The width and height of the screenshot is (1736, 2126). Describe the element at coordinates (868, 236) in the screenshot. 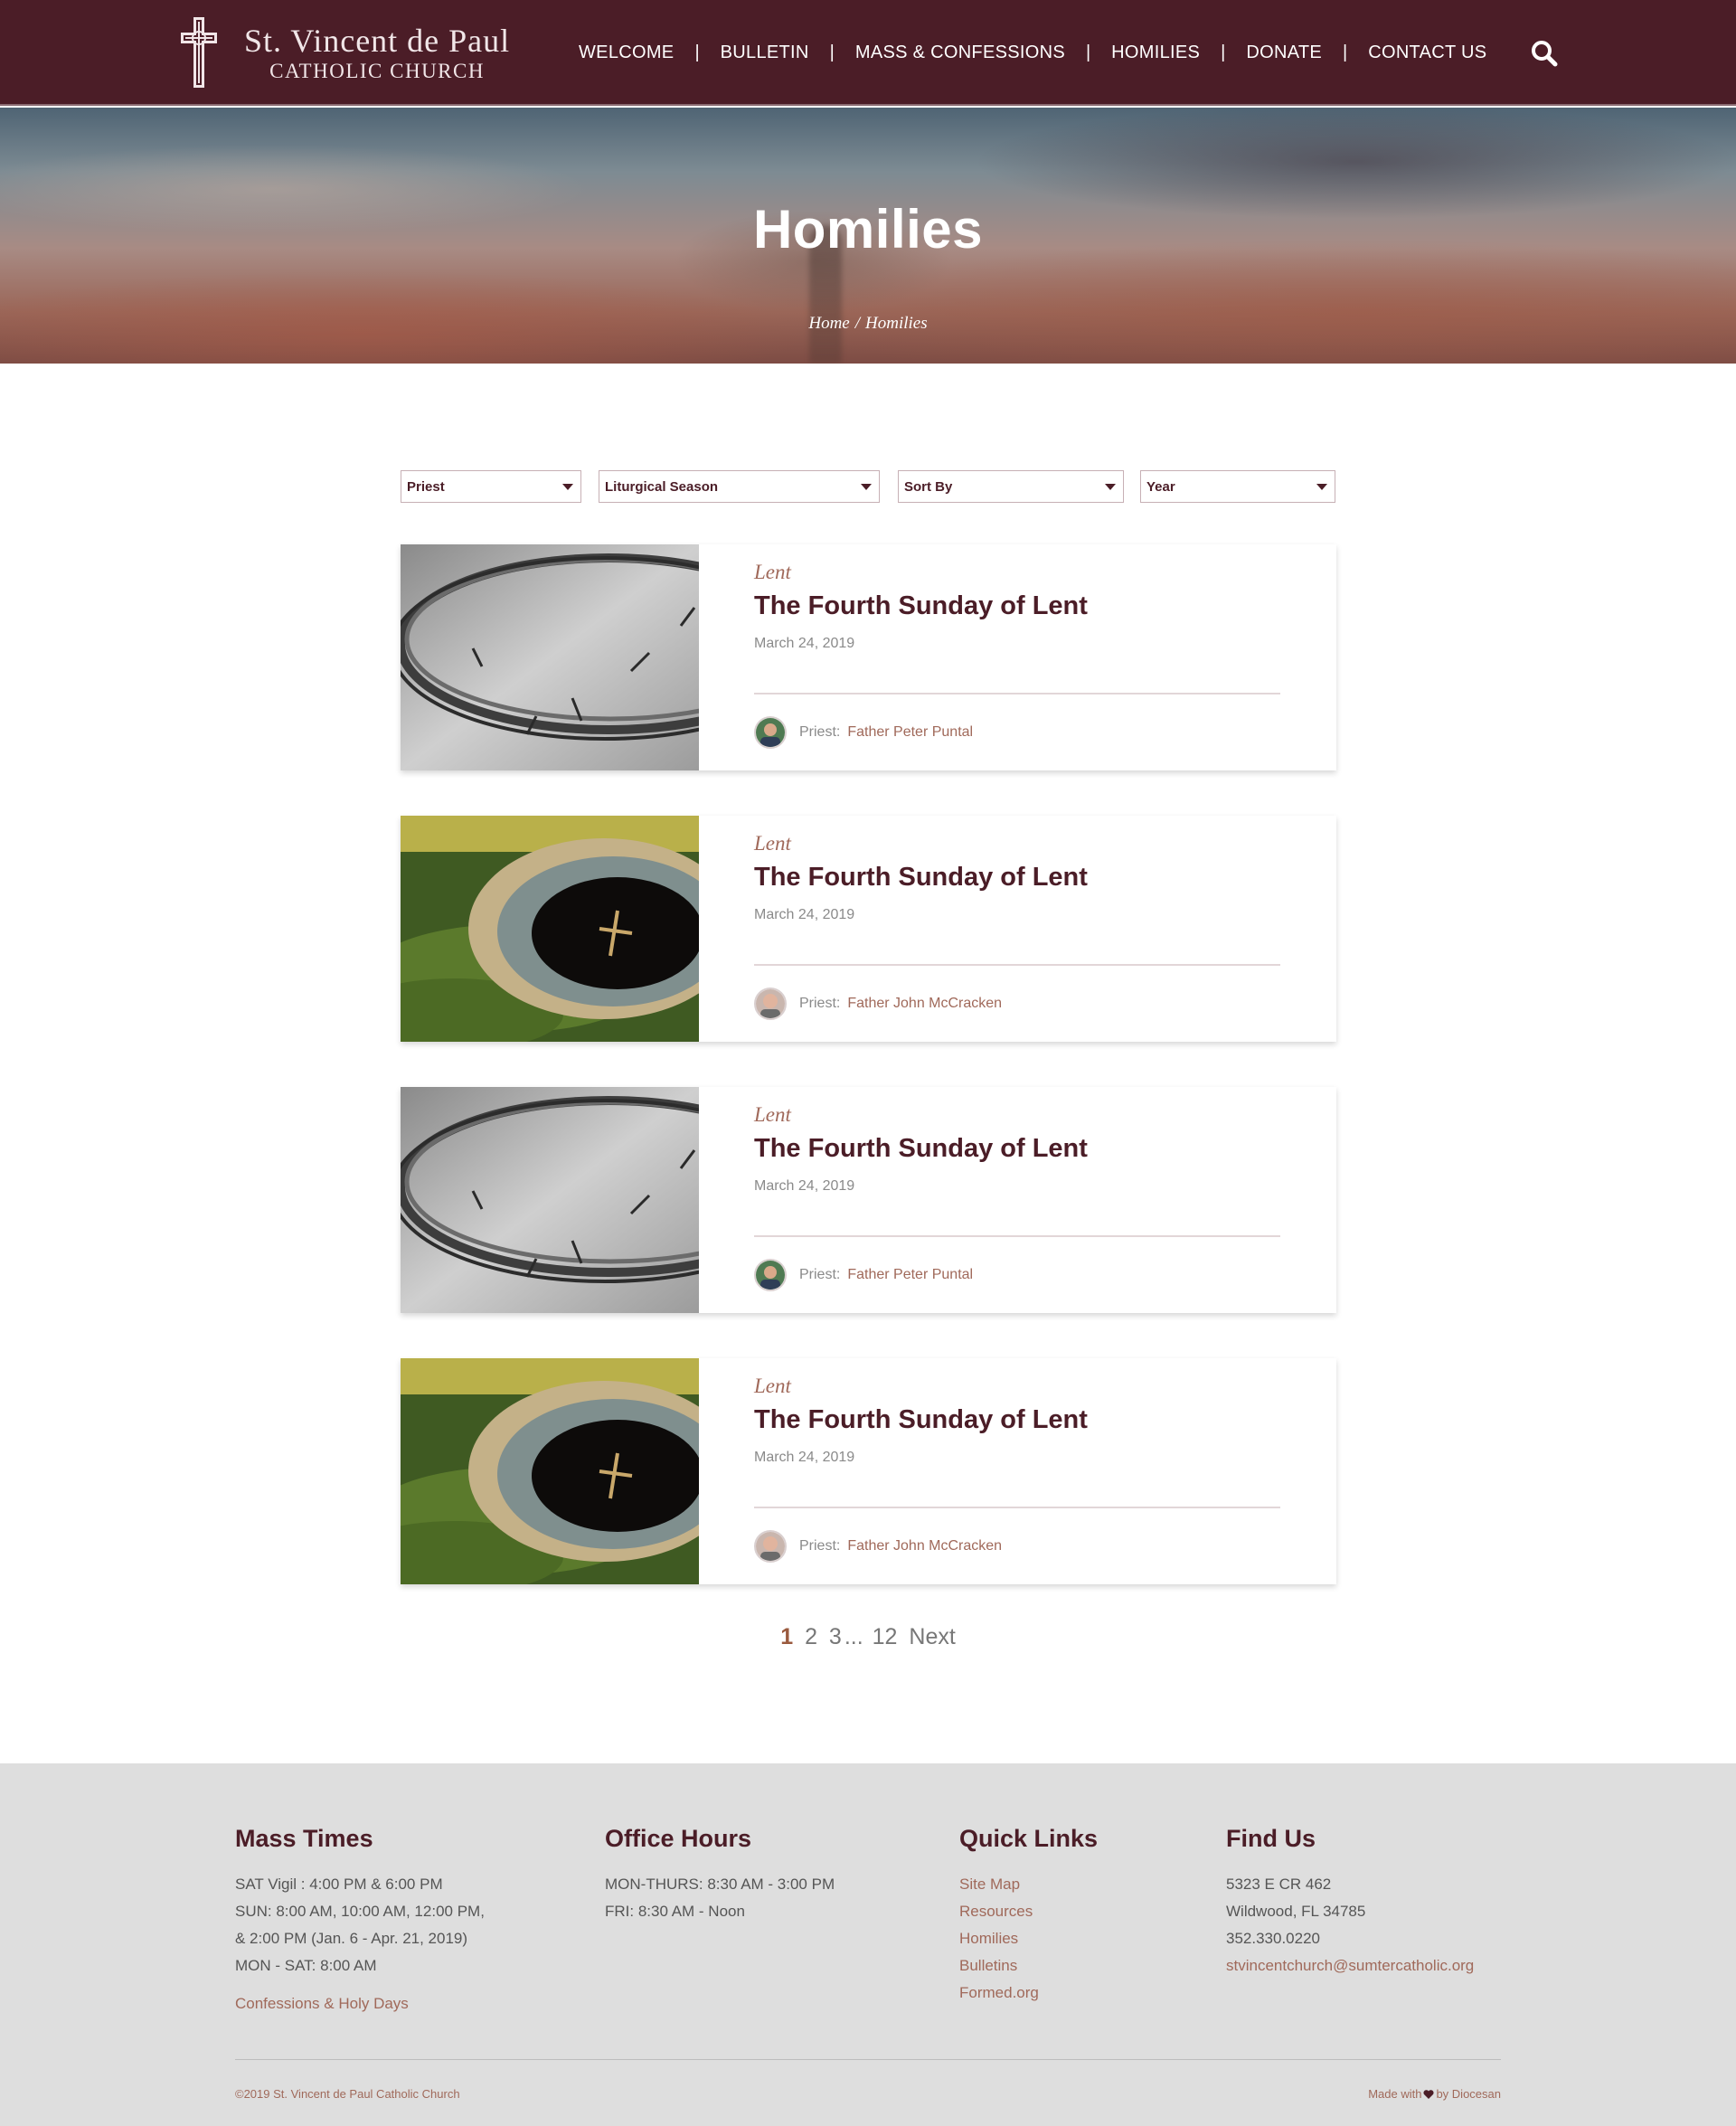

I see `page-hero: Homilies Home / Homilies` at that location.